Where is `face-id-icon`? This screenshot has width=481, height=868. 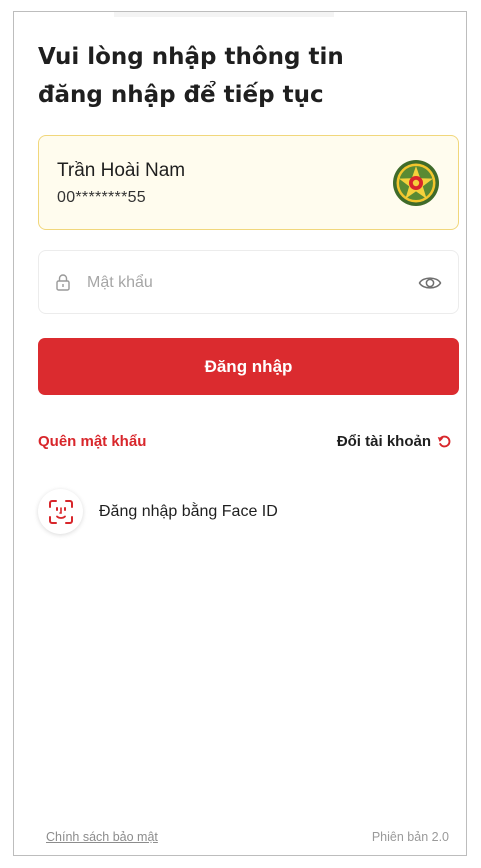 face-id-icon is located at coordinates (60, 511).